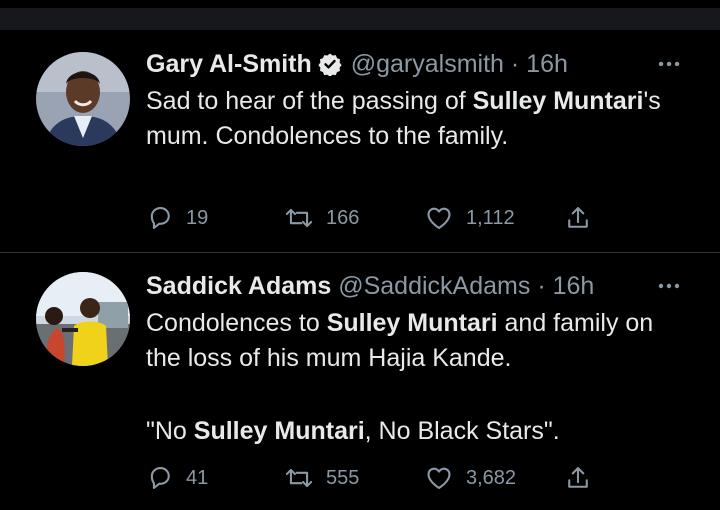  I want to click on tweet-quote-line: "No Sulley Muntari, No Black Stars"., so click(420, 431).